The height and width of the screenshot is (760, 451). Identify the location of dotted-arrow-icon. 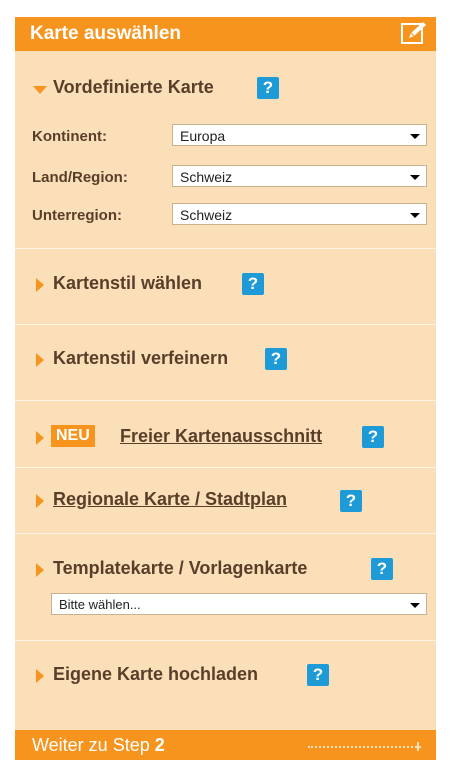
(364, 747).